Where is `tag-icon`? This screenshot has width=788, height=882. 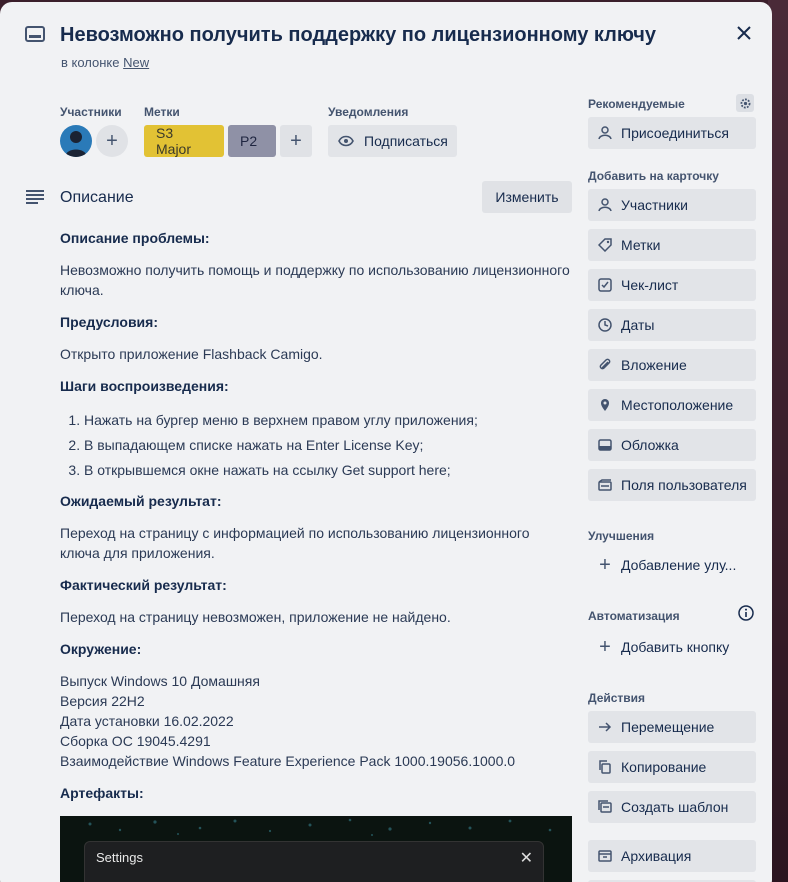
tag-icon is located at coordinates (605, 245).